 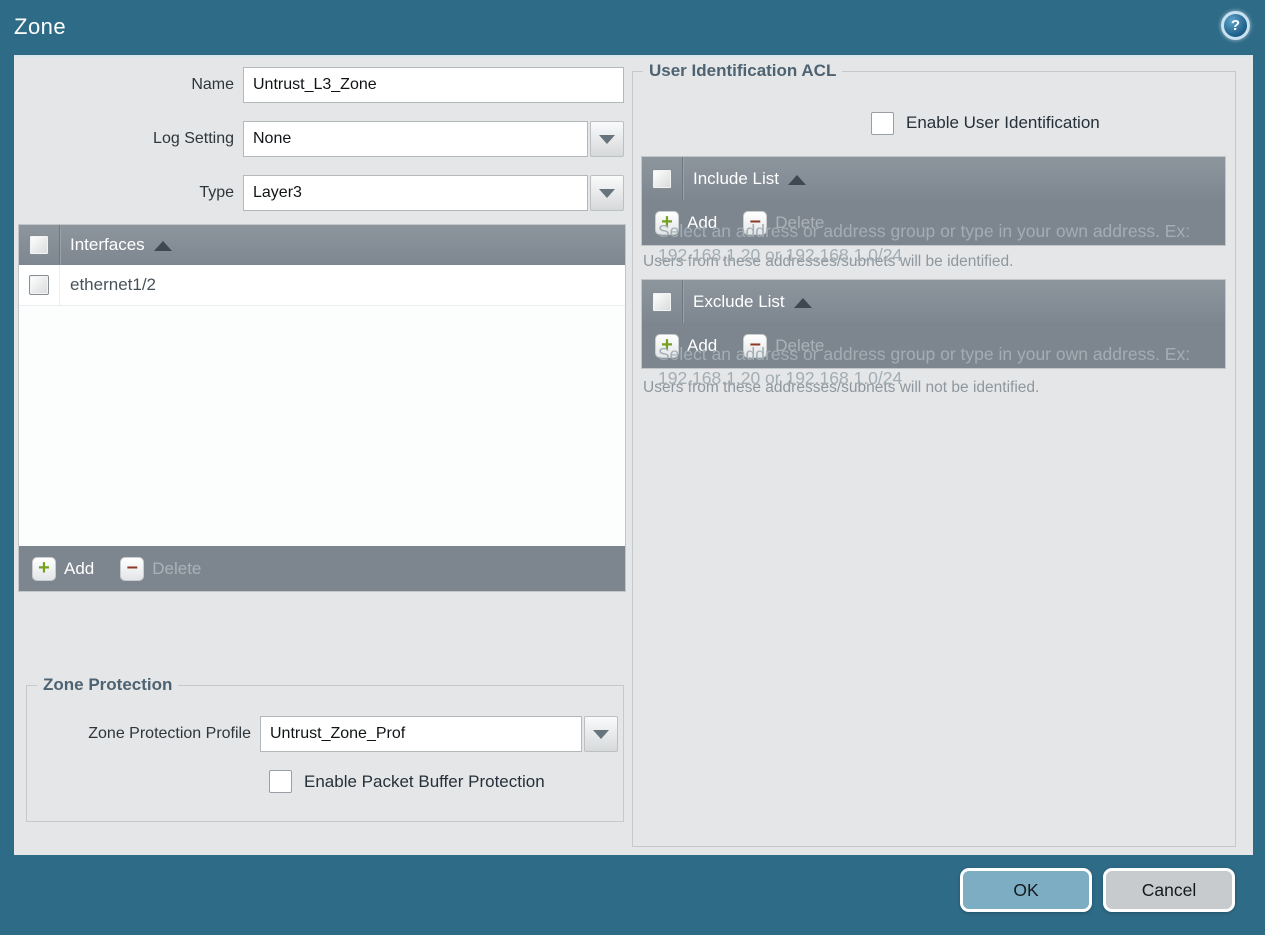 What do you see at coordinates (933, 178) in the screenshot?
I see `include-list-header: Include List` at bounding box center [933, 178].